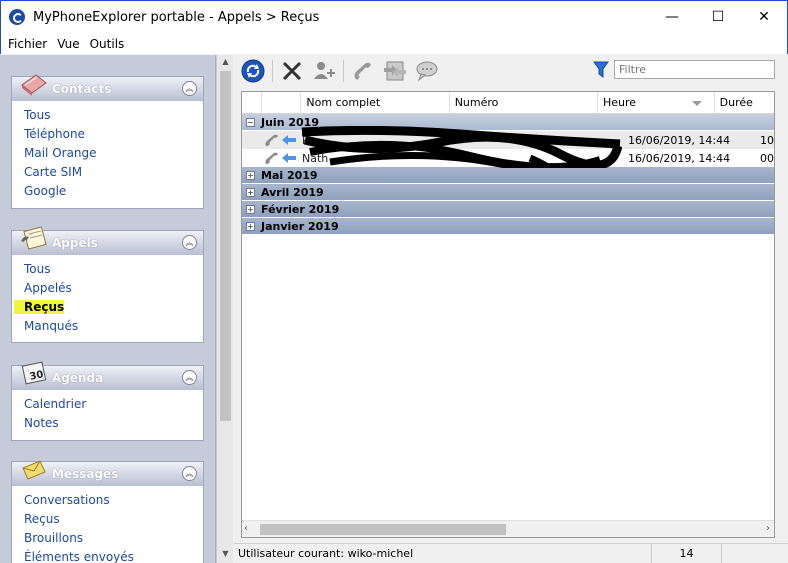  I want to click on window-controls: — ☐ ✕, so click(718, 17).